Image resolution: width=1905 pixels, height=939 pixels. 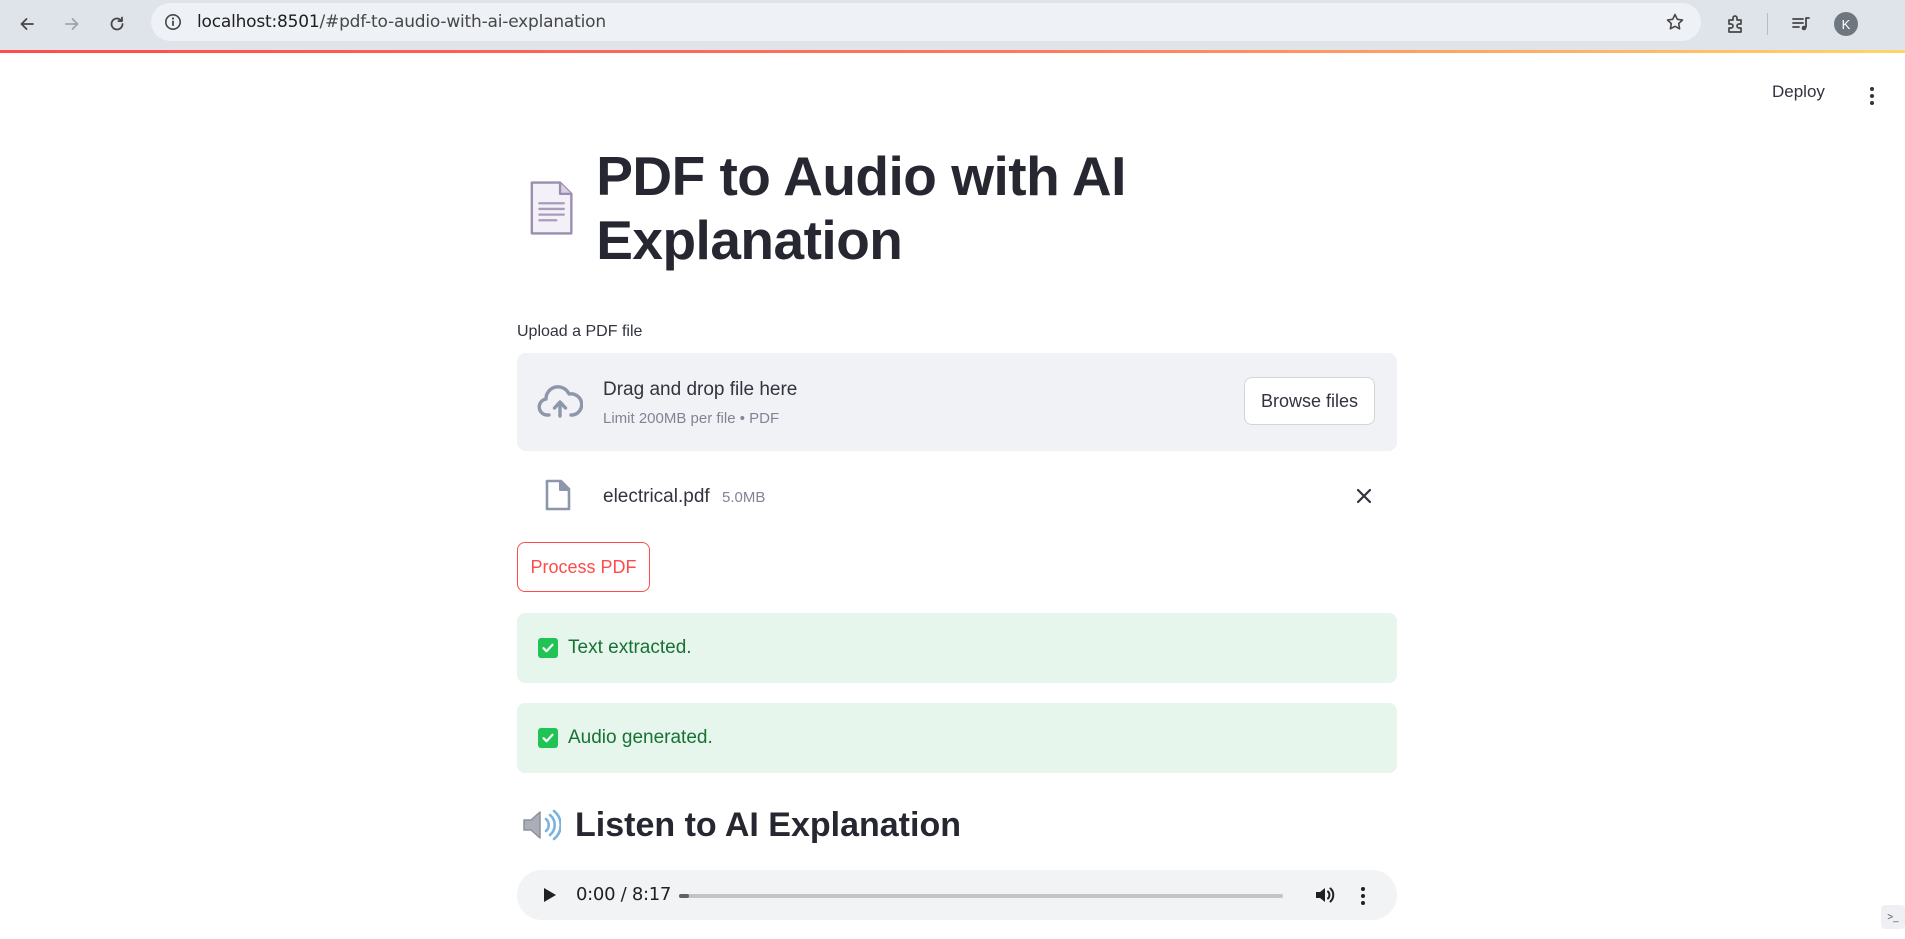 What do you see at coordinates (551, 208) in the screenshot?
I see `page-facing-up-icon` at bounding box center [551, 208].